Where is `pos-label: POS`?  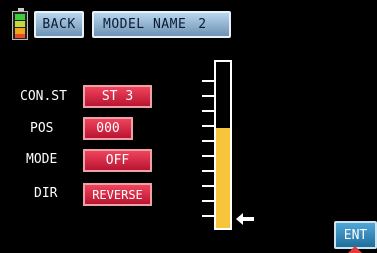
pos-label: POS is located at coordinates (42, 128).